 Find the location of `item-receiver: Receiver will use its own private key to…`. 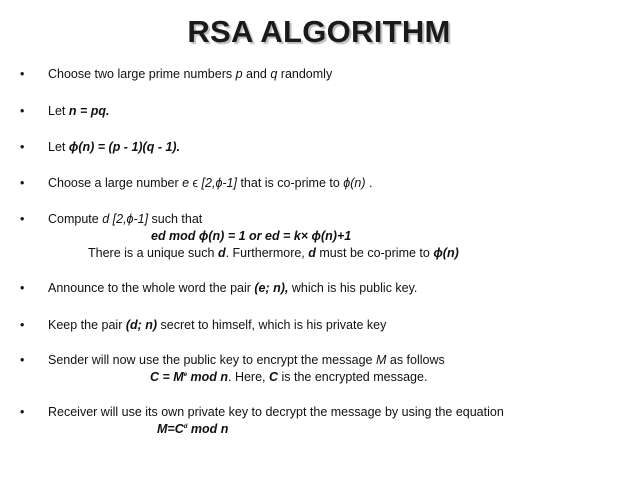

item-receiver: Receiver will use its own private key to… is located at coordinates (276, 412).